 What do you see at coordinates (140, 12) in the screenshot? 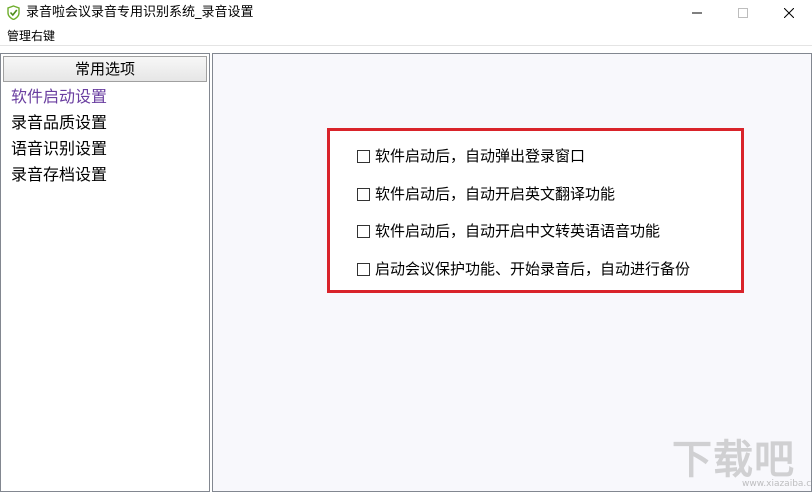
I see `window-title: 录音啦会议录音专用识别系统_录音设置` at bounding box center [140, 12].